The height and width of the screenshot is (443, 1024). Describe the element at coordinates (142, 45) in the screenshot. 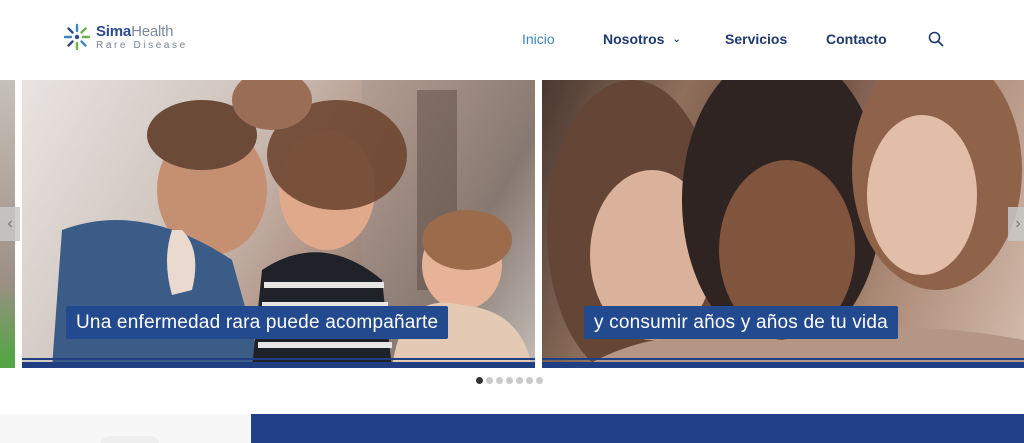

I see `brand-tagline: Rare Disease` at that location.